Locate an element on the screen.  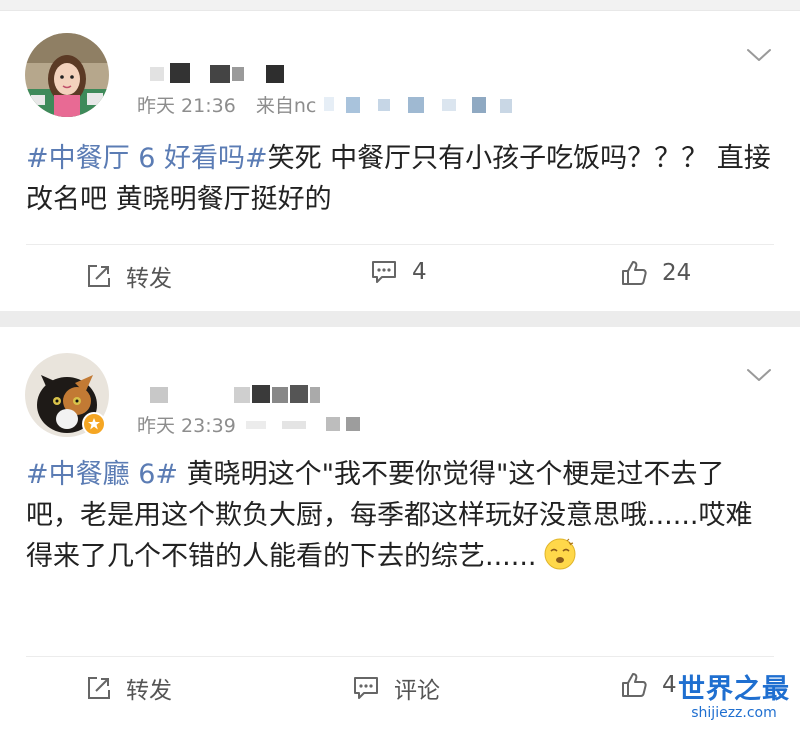
post-source-name: nc is located at coordinates (305, 106).